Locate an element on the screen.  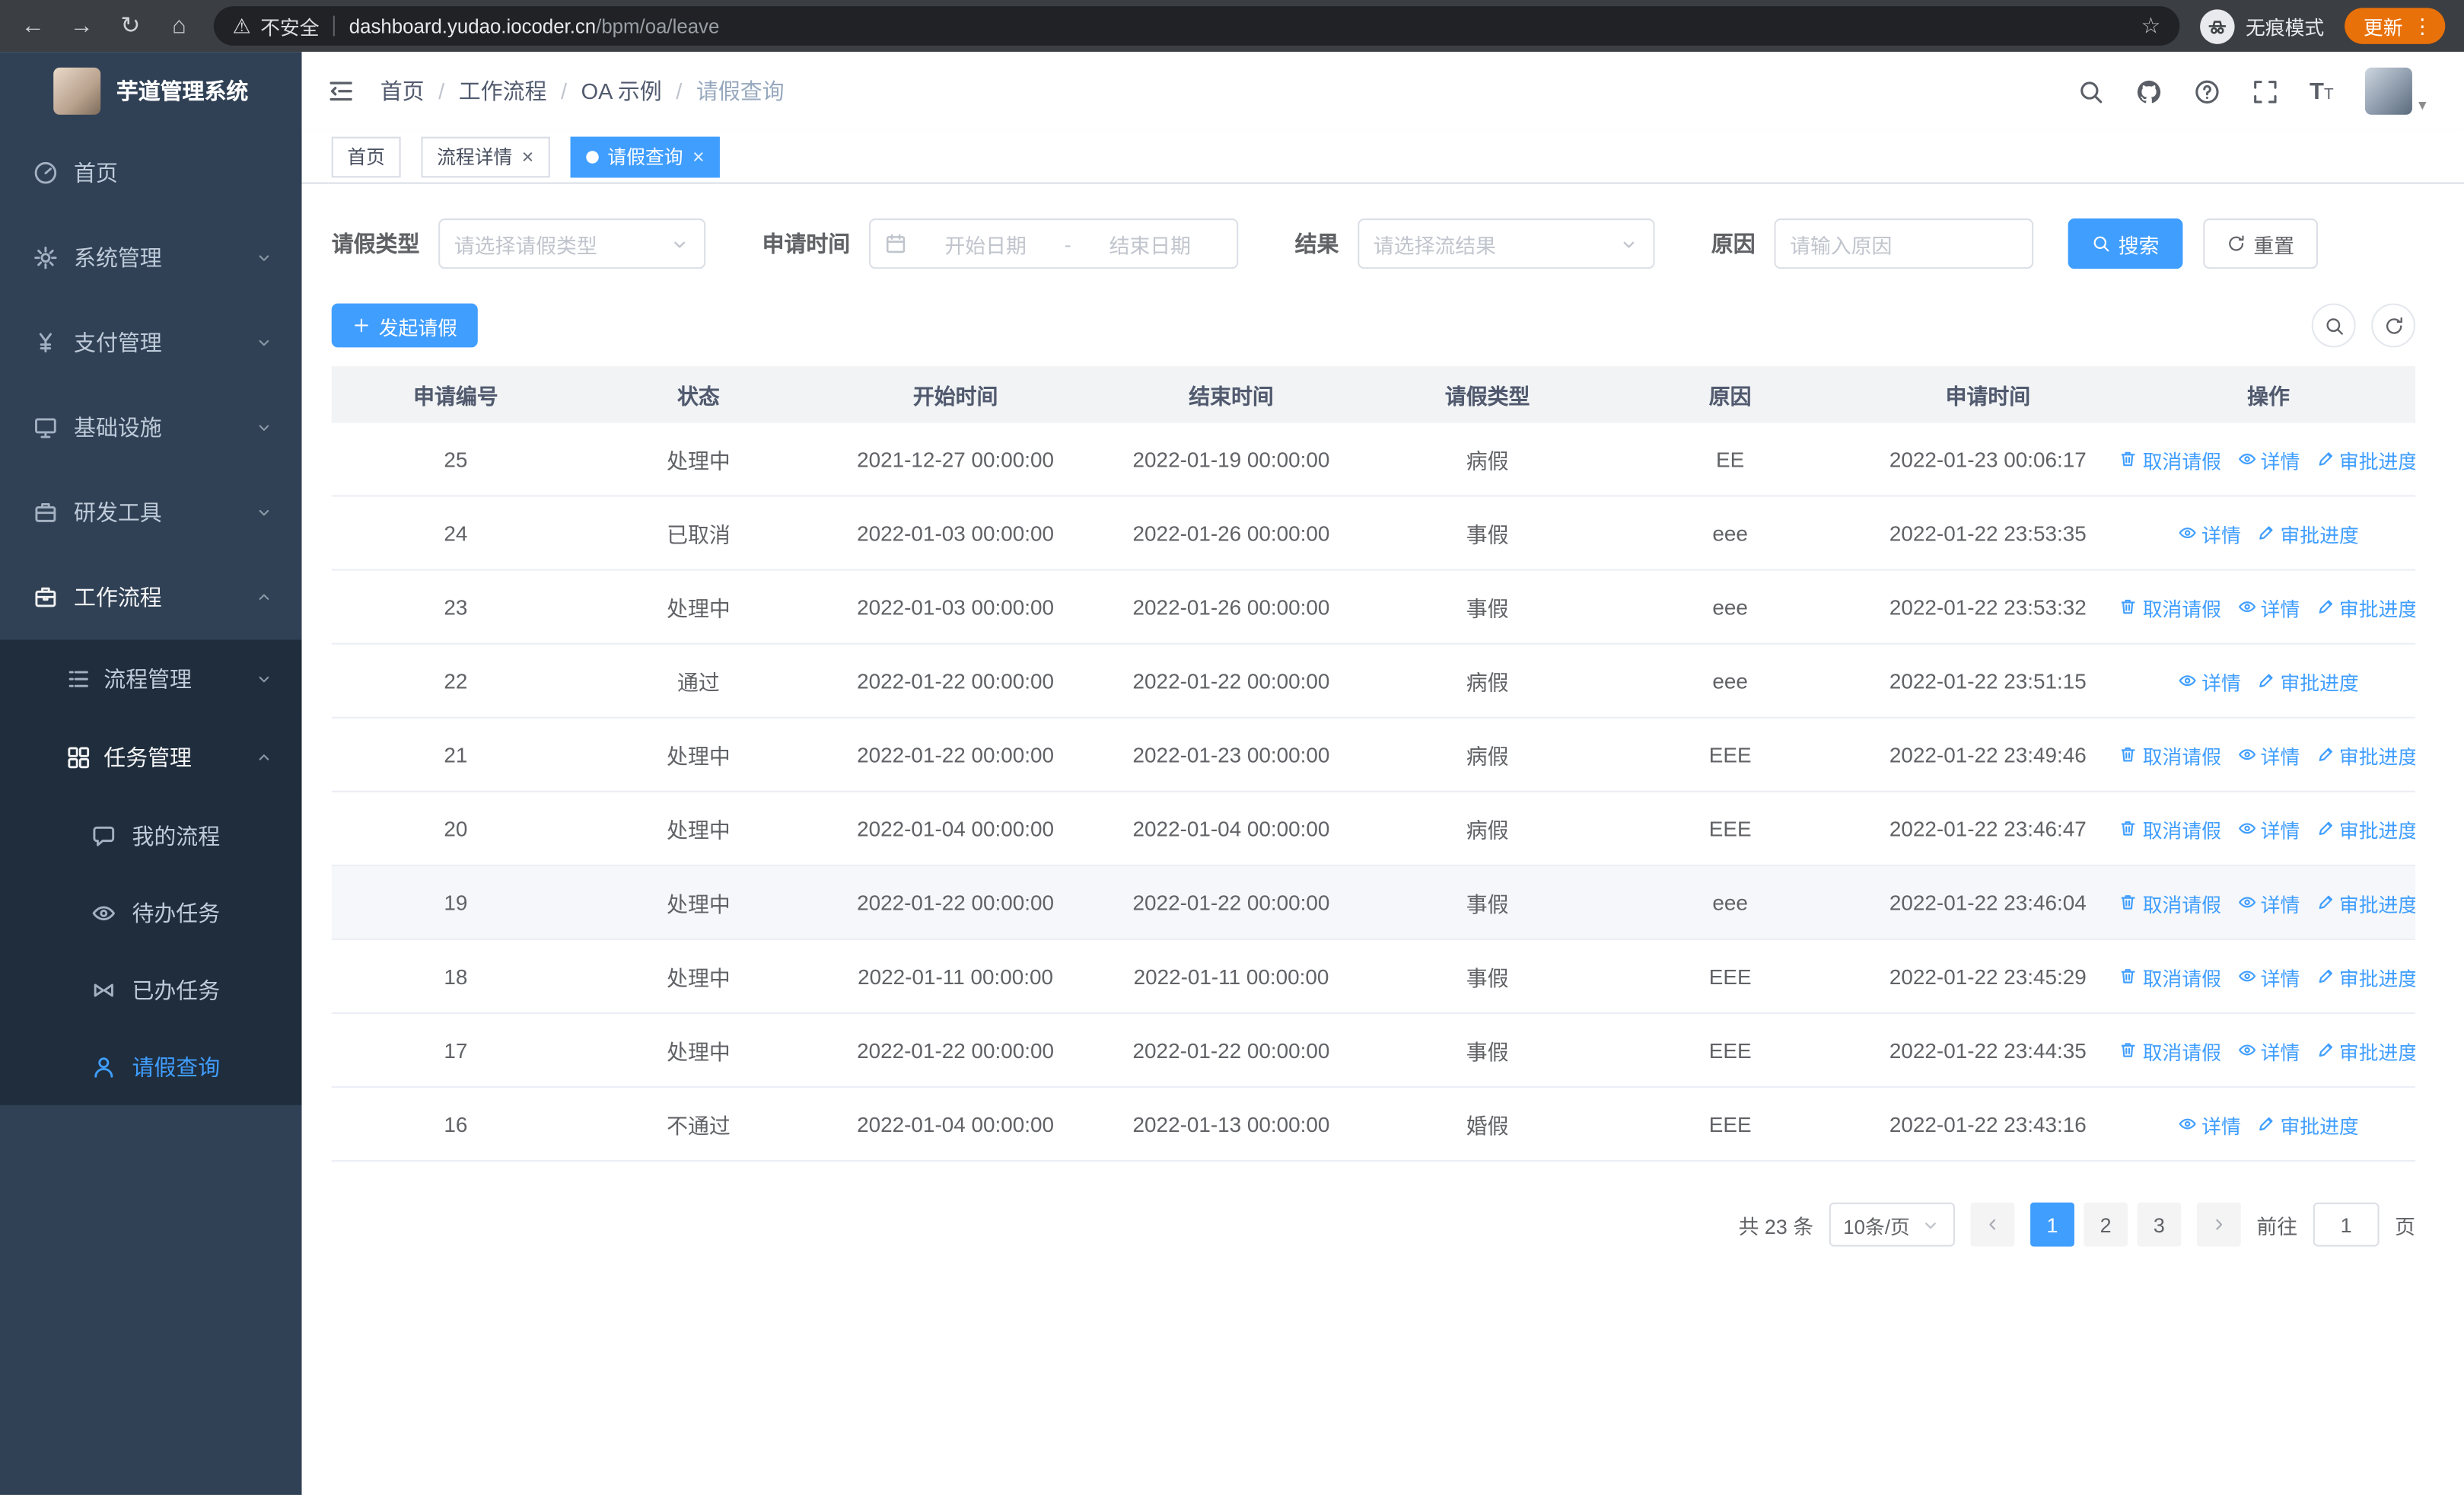
sidebar-item-todo-tasks: 待办任务 is located at coordinates (151, 913).